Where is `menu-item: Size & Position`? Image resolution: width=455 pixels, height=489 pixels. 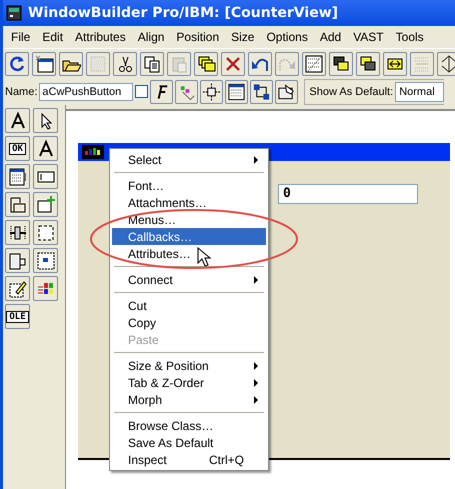 menu-item: Size & Position is located at coordinates (189, 365).